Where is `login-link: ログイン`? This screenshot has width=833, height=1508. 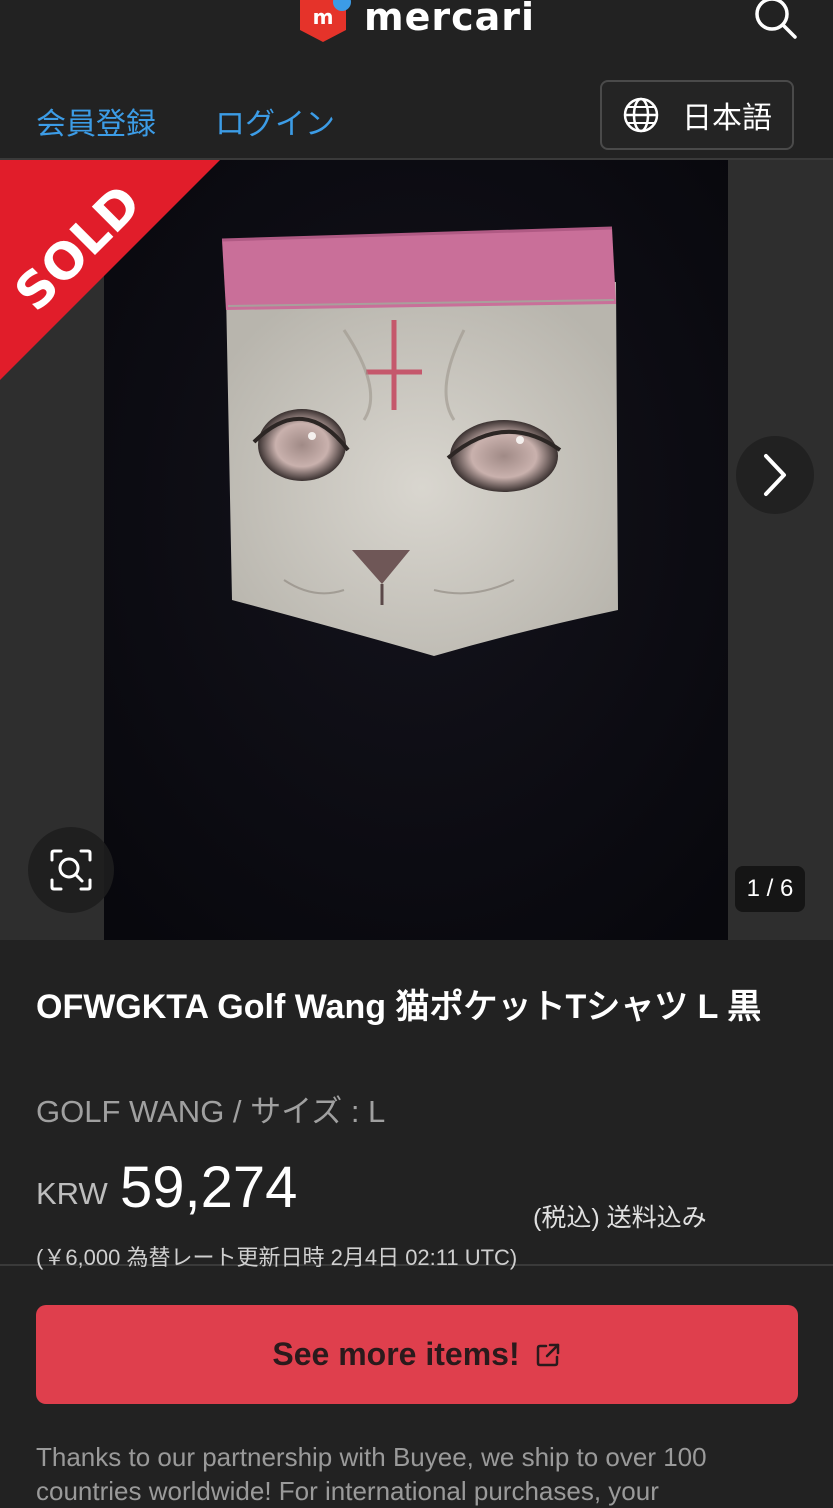
login-link: ログイン is located at coordinates (275, 121).